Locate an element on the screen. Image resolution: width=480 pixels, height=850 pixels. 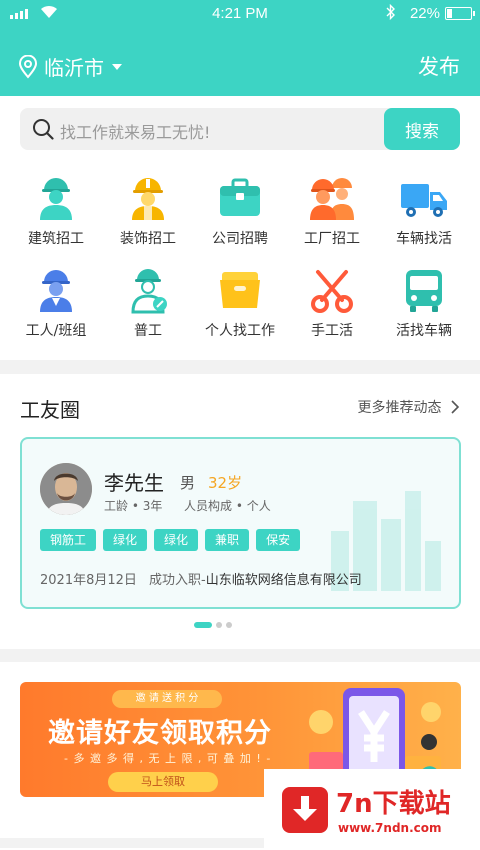
more-posts-link: 更多推荐动态 is located at coordinates (409, 407).